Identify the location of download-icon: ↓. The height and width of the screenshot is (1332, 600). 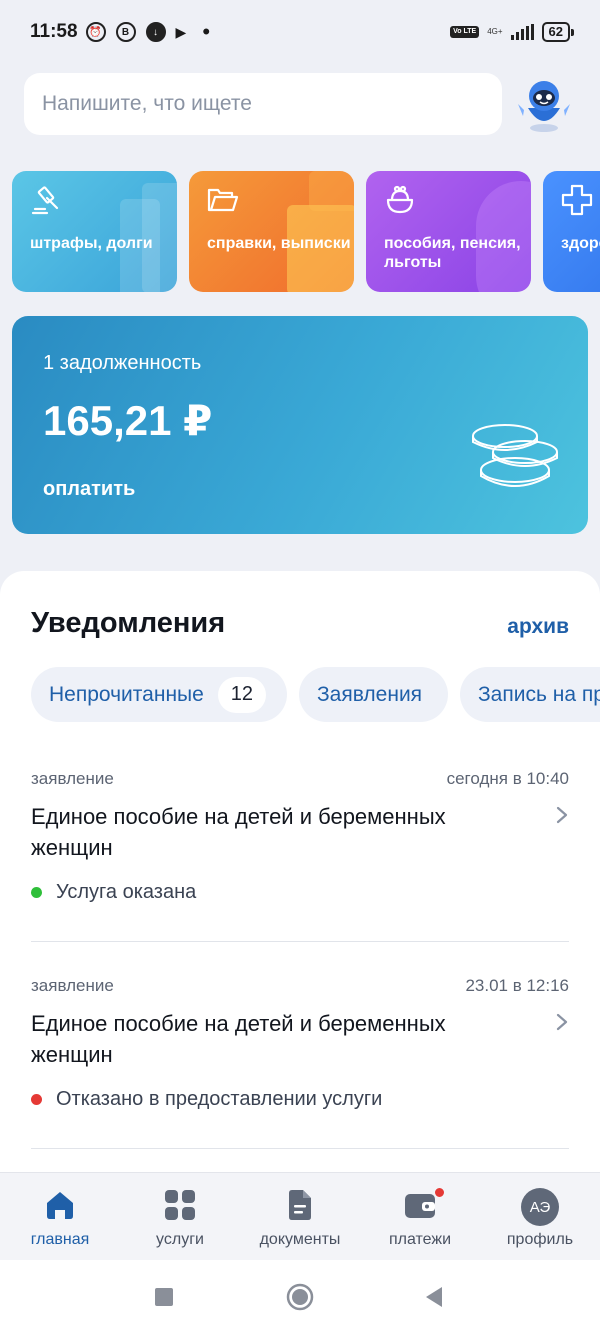
(155, 32).